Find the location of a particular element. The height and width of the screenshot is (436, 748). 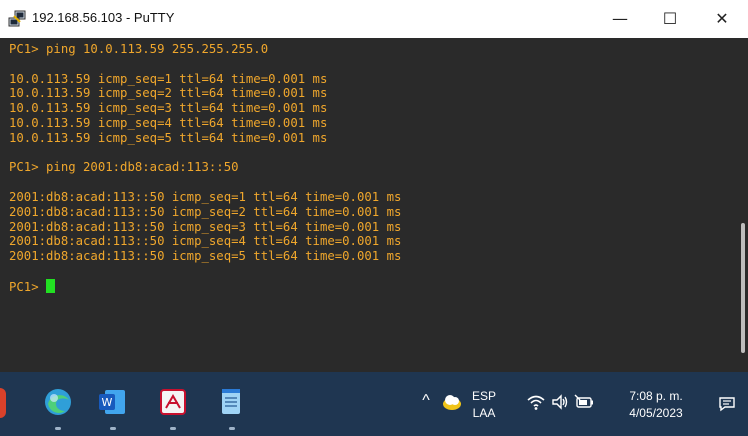

window-title: 192.168.56.103 - PuTTY is located at coordinates (103, 17).